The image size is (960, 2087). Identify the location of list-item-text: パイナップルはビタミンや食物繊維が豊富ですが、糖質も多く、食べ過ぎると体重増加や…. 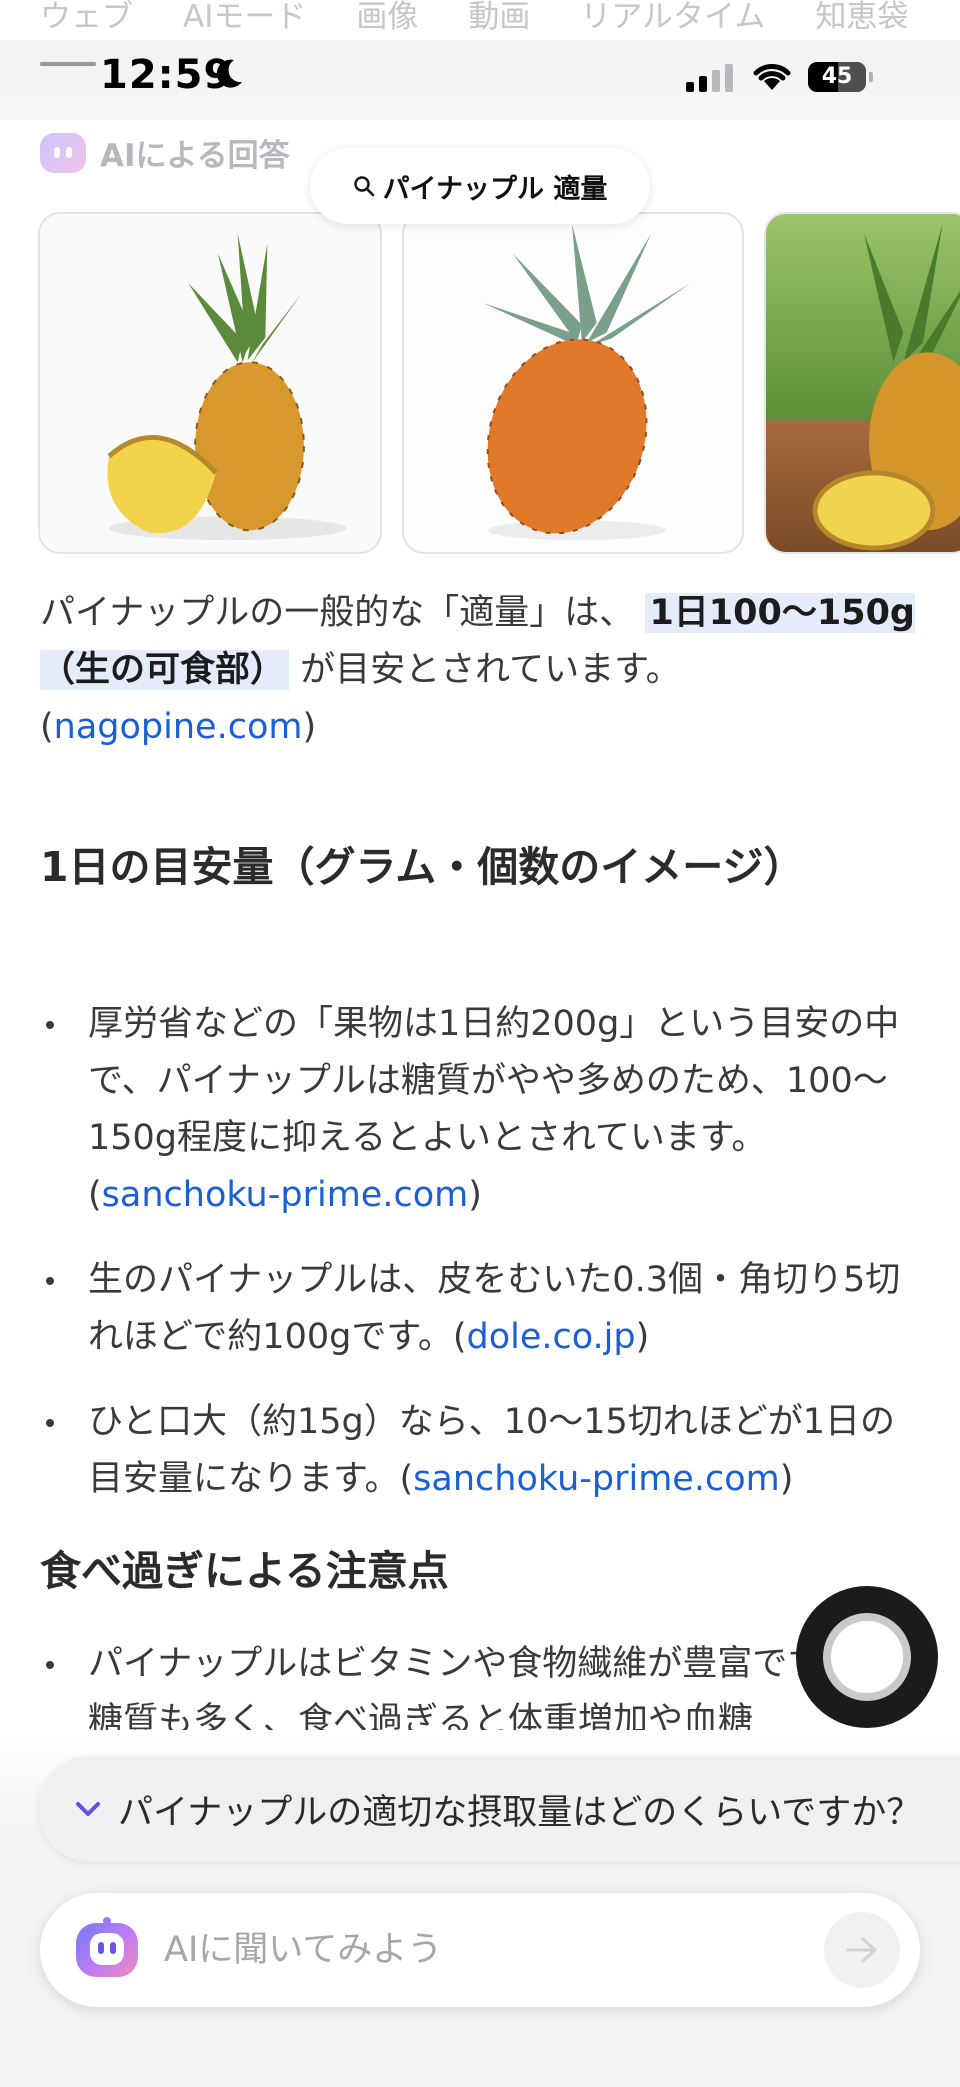
(490, 1690).